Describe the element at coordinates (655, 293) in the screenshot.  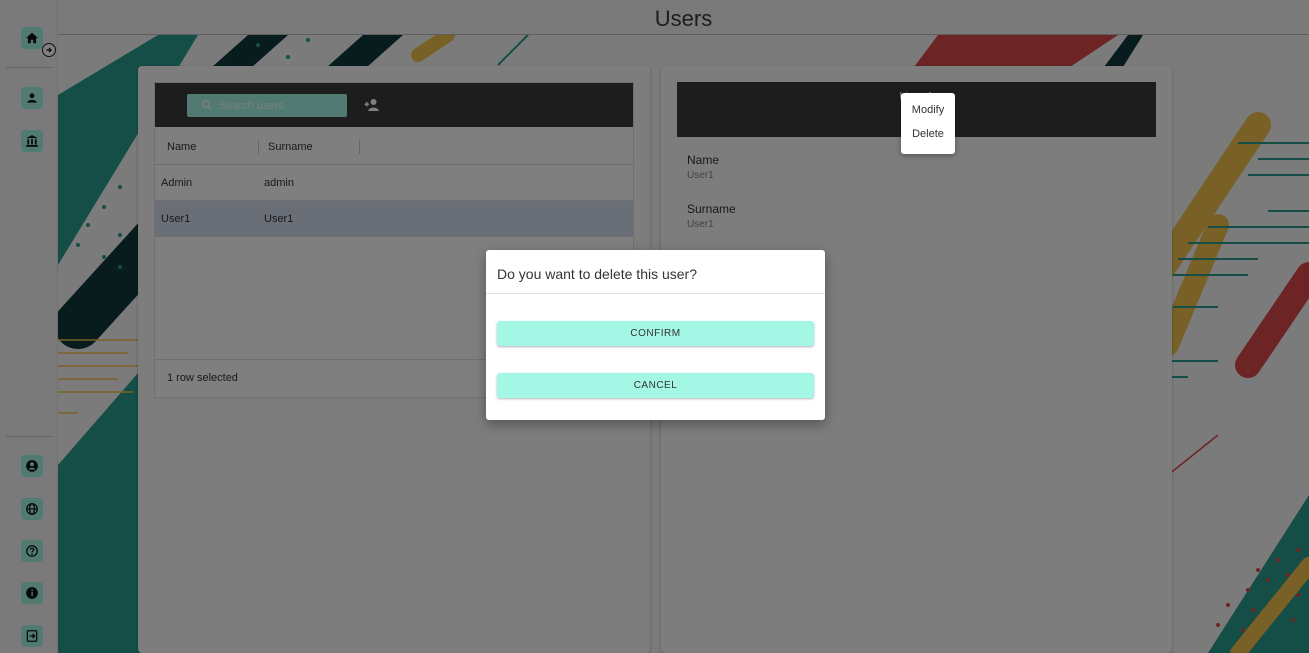
I see `dialog-divider` at that location.